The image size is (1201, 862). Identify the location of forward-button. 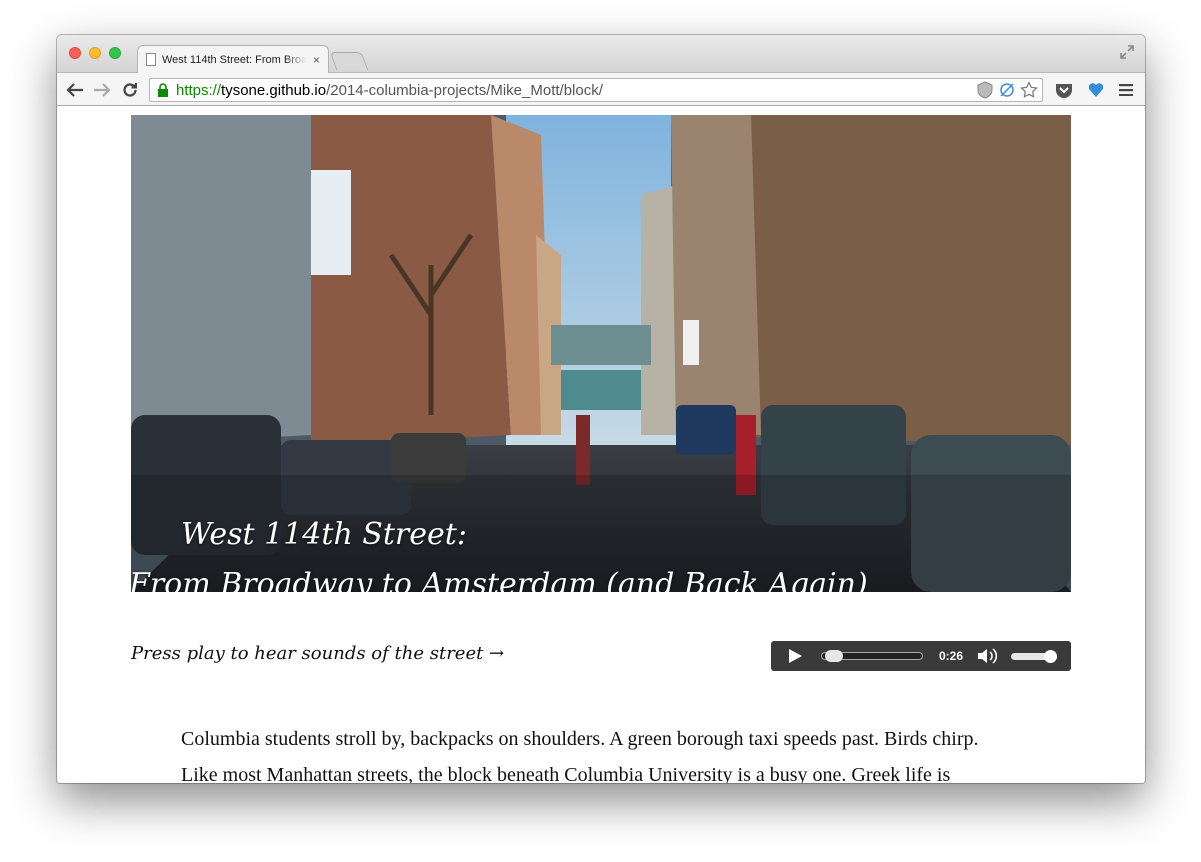
(102, 90).